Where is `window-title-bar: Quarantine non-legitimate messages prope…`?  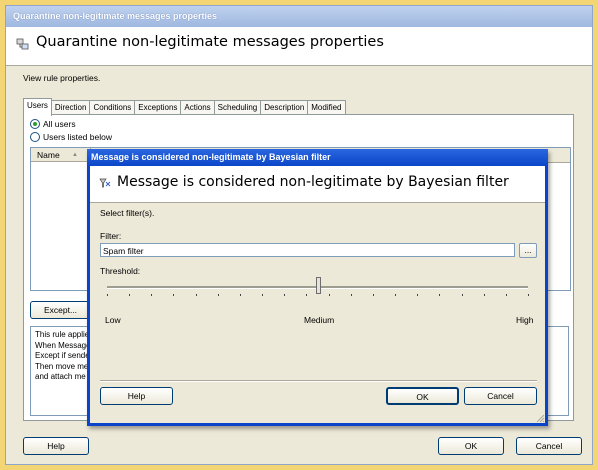 window-title-bar: Quarantine non-legitimate messages prope… is located at coordinates (299, 16).